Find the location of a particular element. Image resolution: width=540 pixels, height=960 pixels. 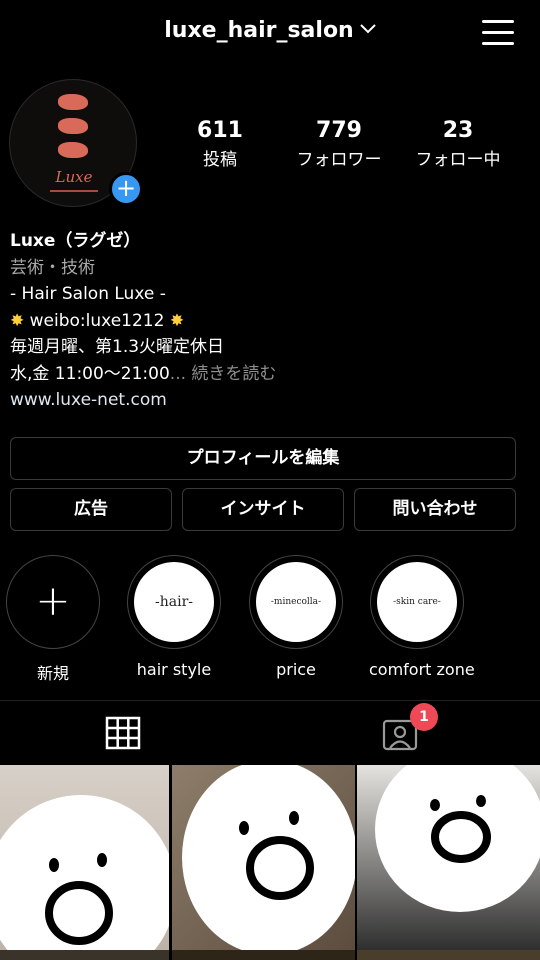

highlight-price: -minecolla- price is located at coordinates (296, 617).